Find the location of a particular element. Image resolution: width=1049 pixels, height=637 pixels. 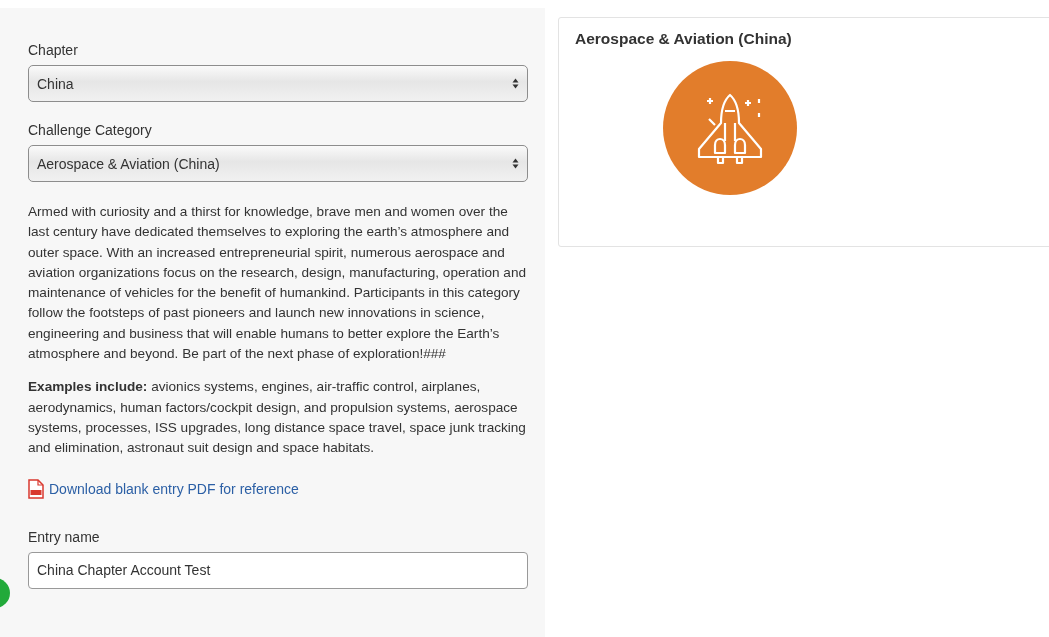

examples-text: Examples include: avionics systems, engines, air-traffic control, airplanes, aerodynamics, human factors/cockpit design, and propulsion systems, aerospace systems, processes, ISS upgrades, long distance space travel, space junk tracking and elimination, astronaut suit design and space habitats. is located at coordinates (277, 418).